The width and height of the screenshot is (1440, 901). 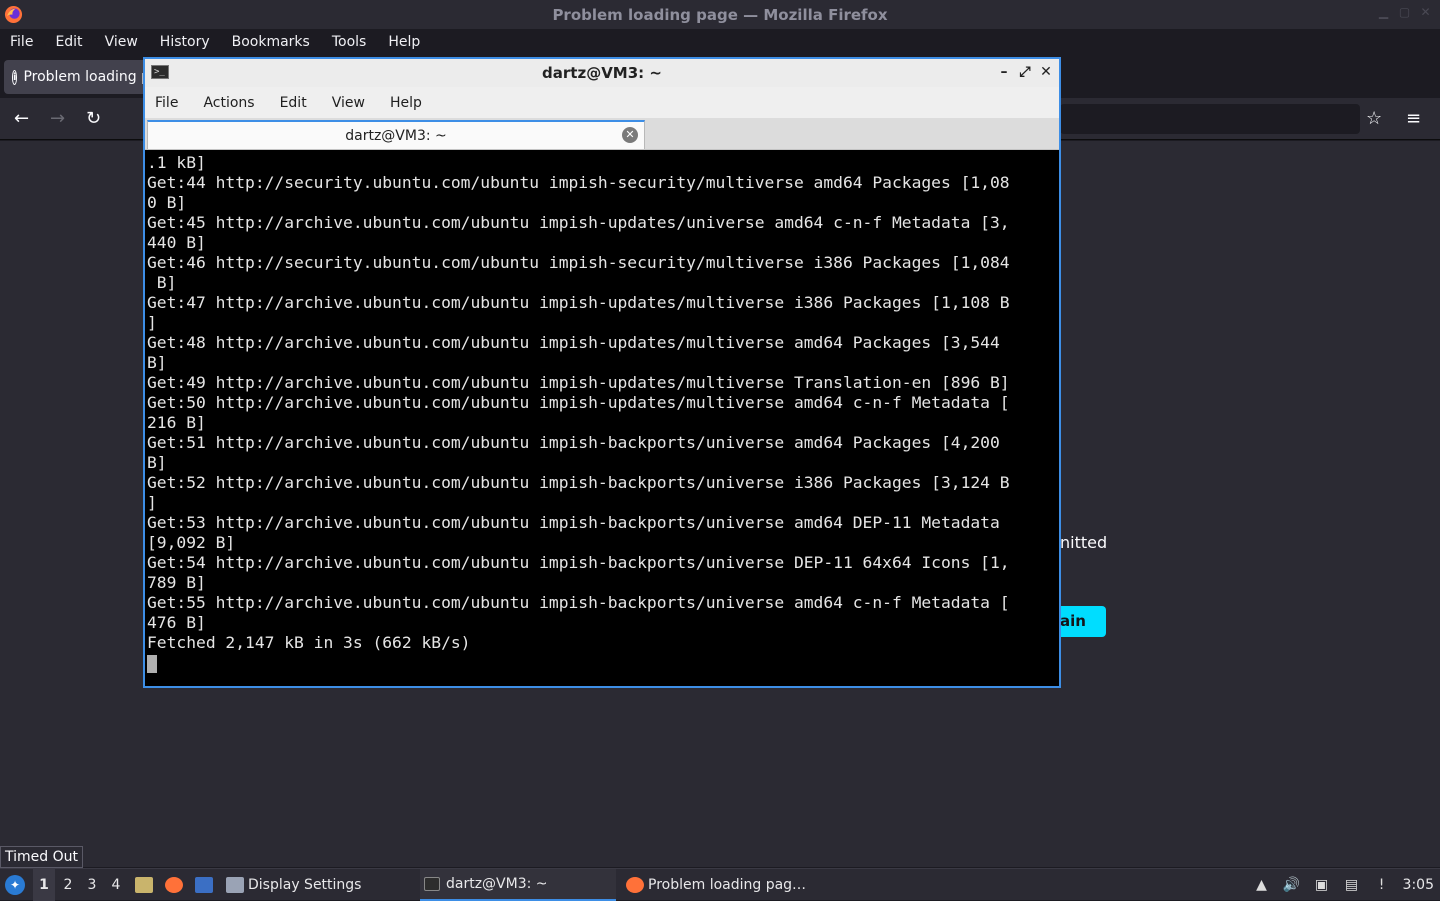 I want to click on forward-arrow-icon: →, so click(x=57, y=118).